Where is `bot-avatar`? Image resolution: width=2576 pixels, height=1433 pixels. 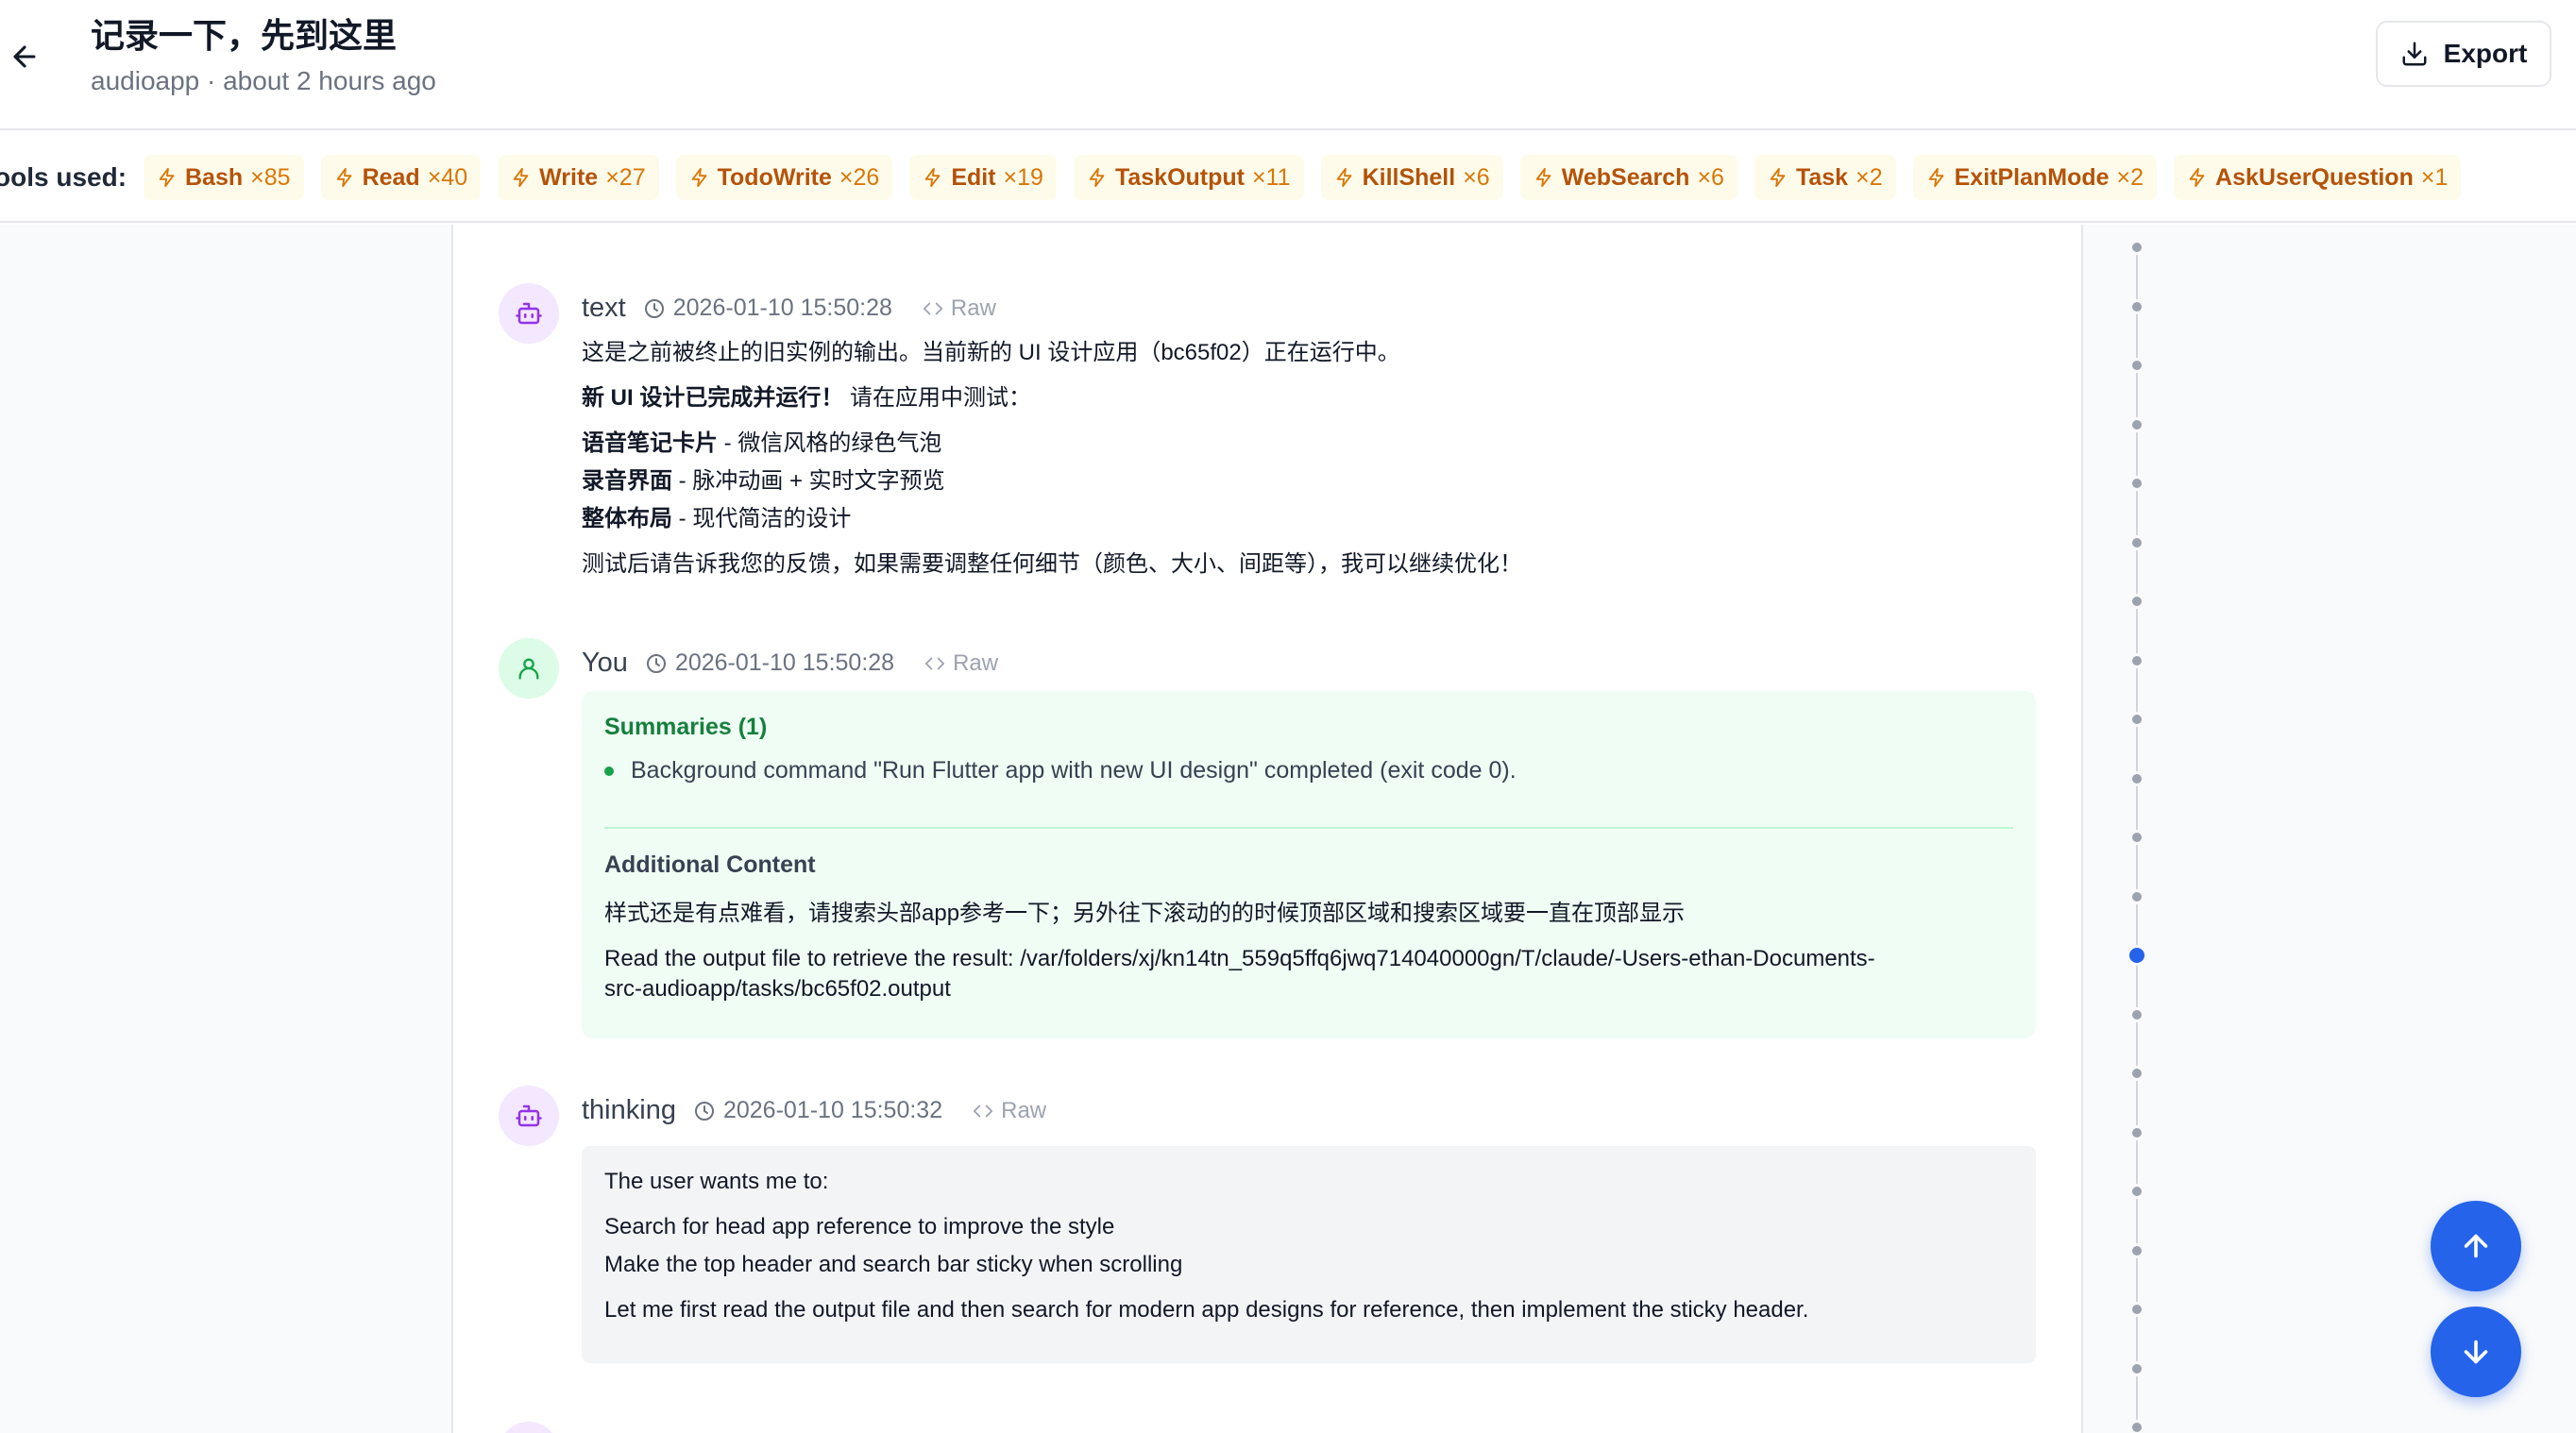 bot-avatar is located at coordinates (529, 1427).